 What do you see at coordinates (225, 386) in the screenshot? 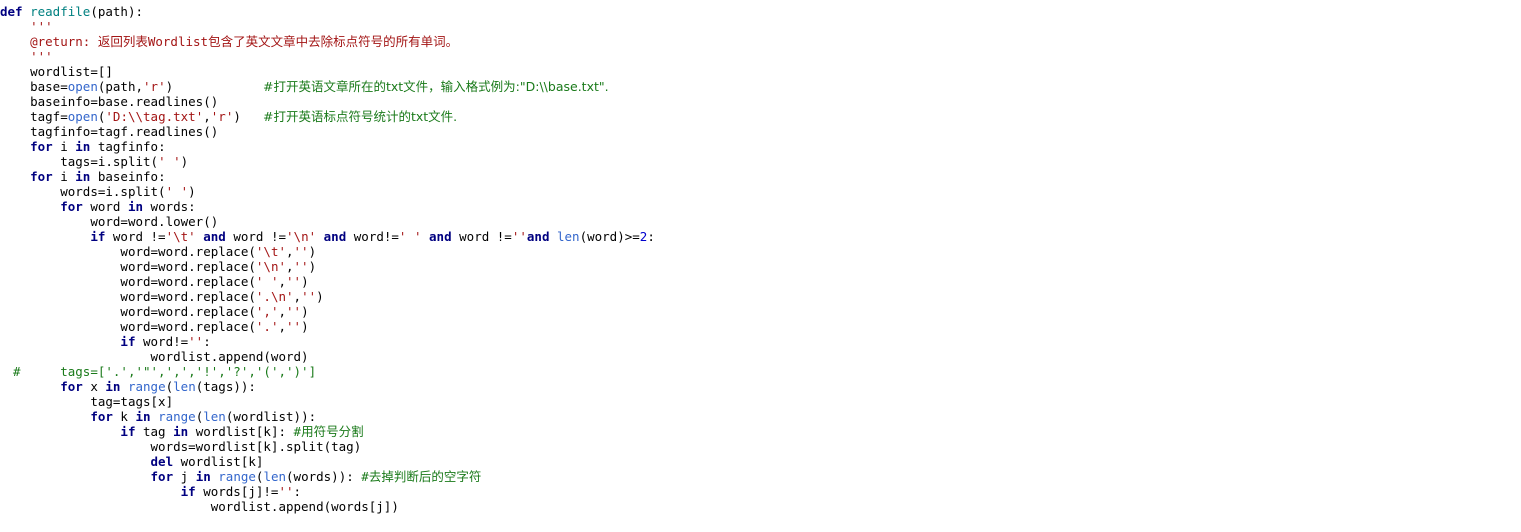
I see `code-token-plain: (tags)):` at bounding box center [225, 386].